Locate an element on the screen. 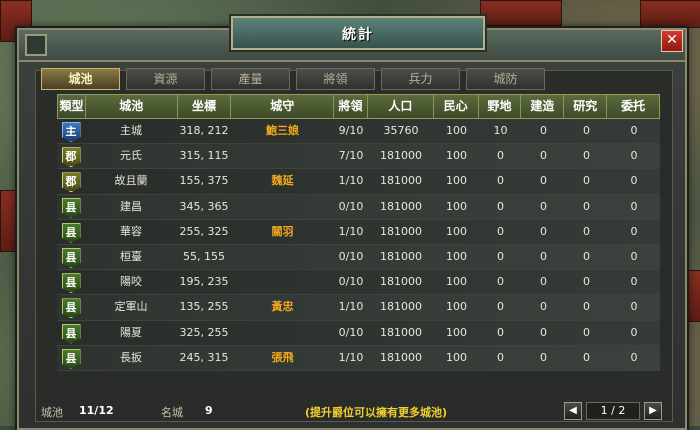 The width and height of the screenshot is (700, 430). tab-defense: 城防 is located at coordinates (505, 79).